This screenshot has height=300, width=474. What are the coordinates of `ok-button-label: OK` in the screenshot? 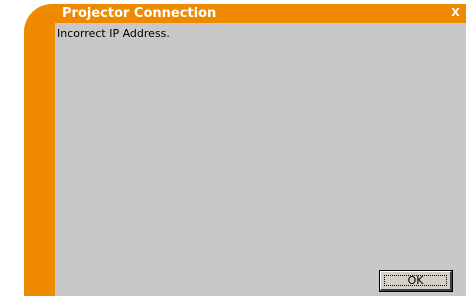 It's located at (415, 280).